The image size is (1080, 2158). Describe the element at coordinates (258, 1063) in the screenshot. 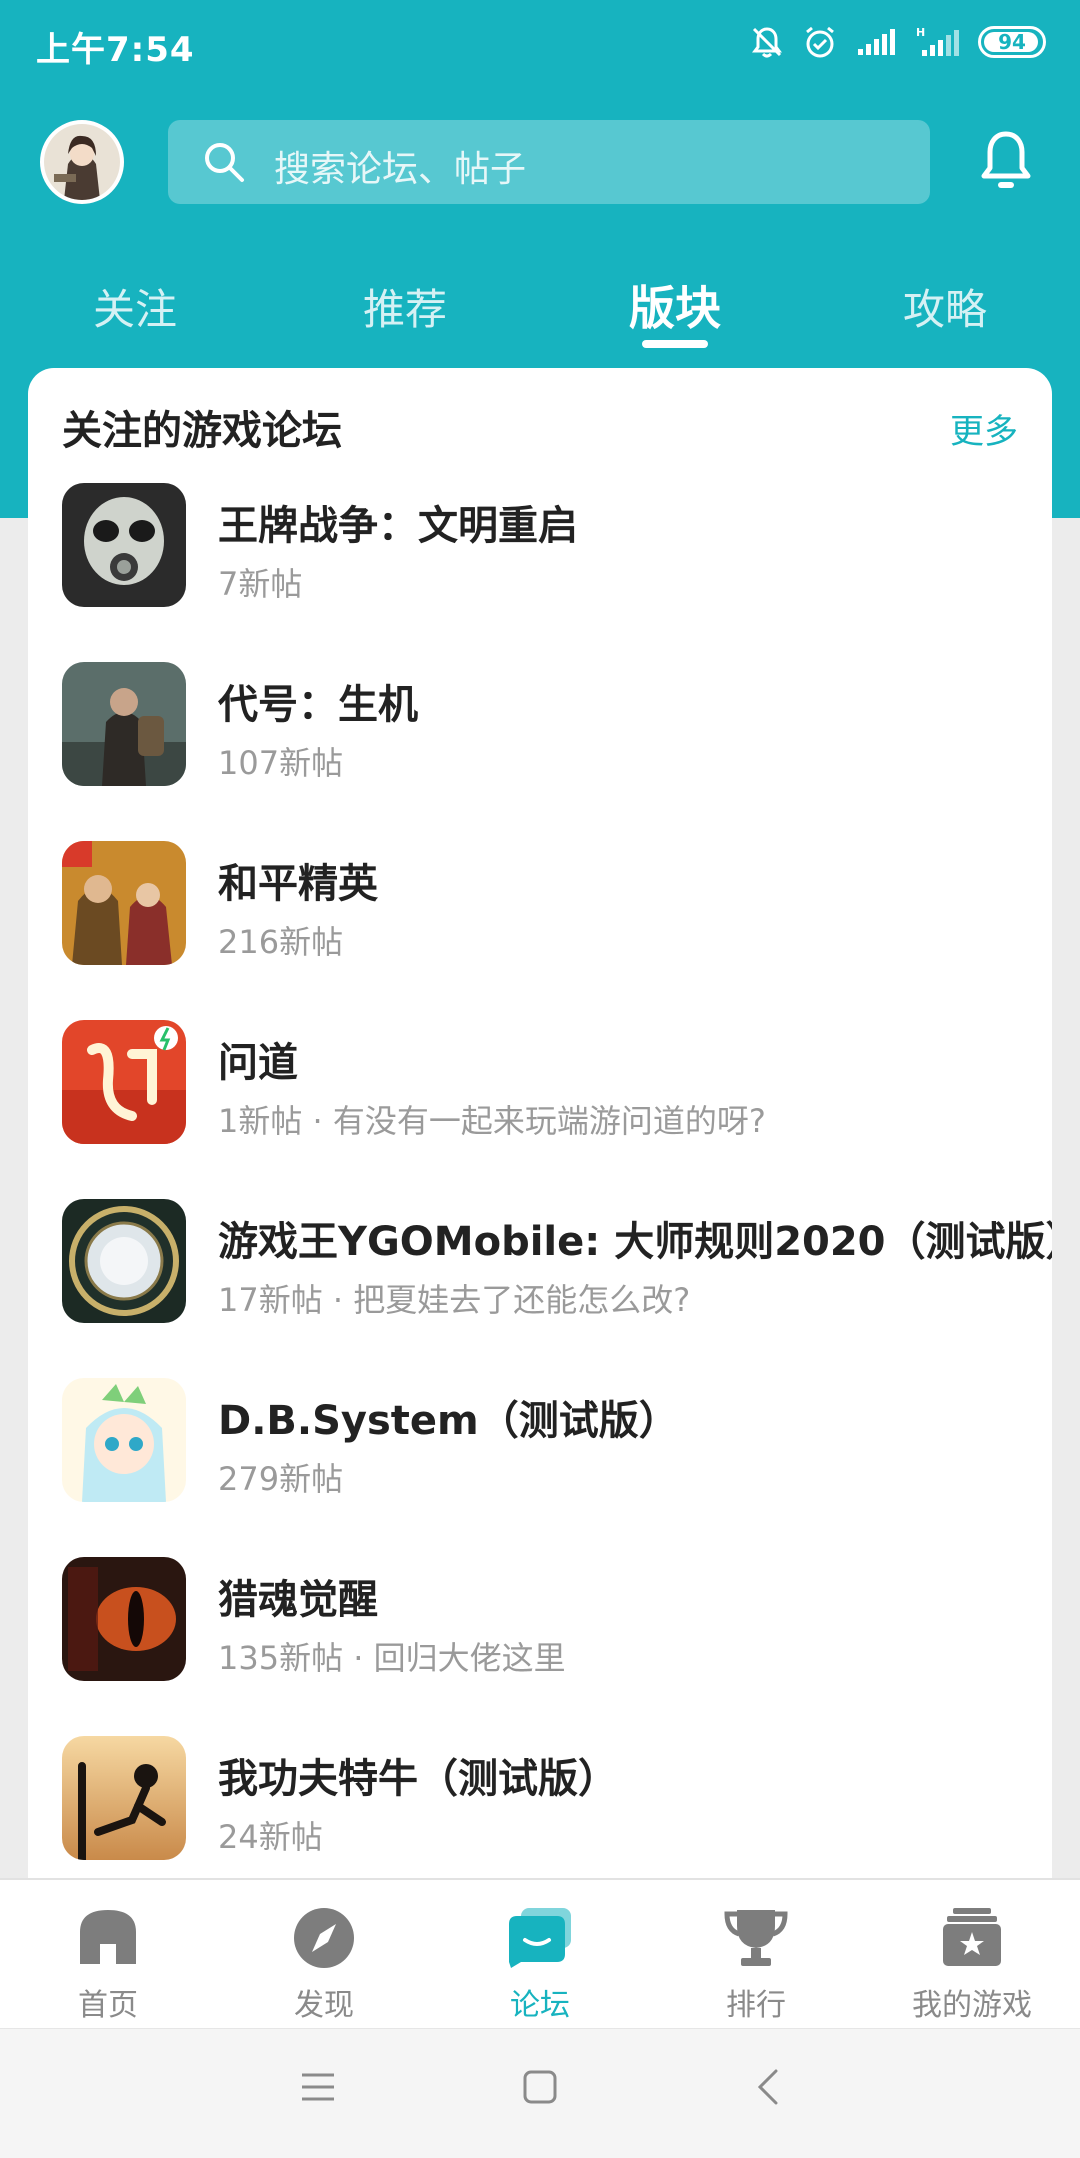

I see `forum-name: 问道` at that location.